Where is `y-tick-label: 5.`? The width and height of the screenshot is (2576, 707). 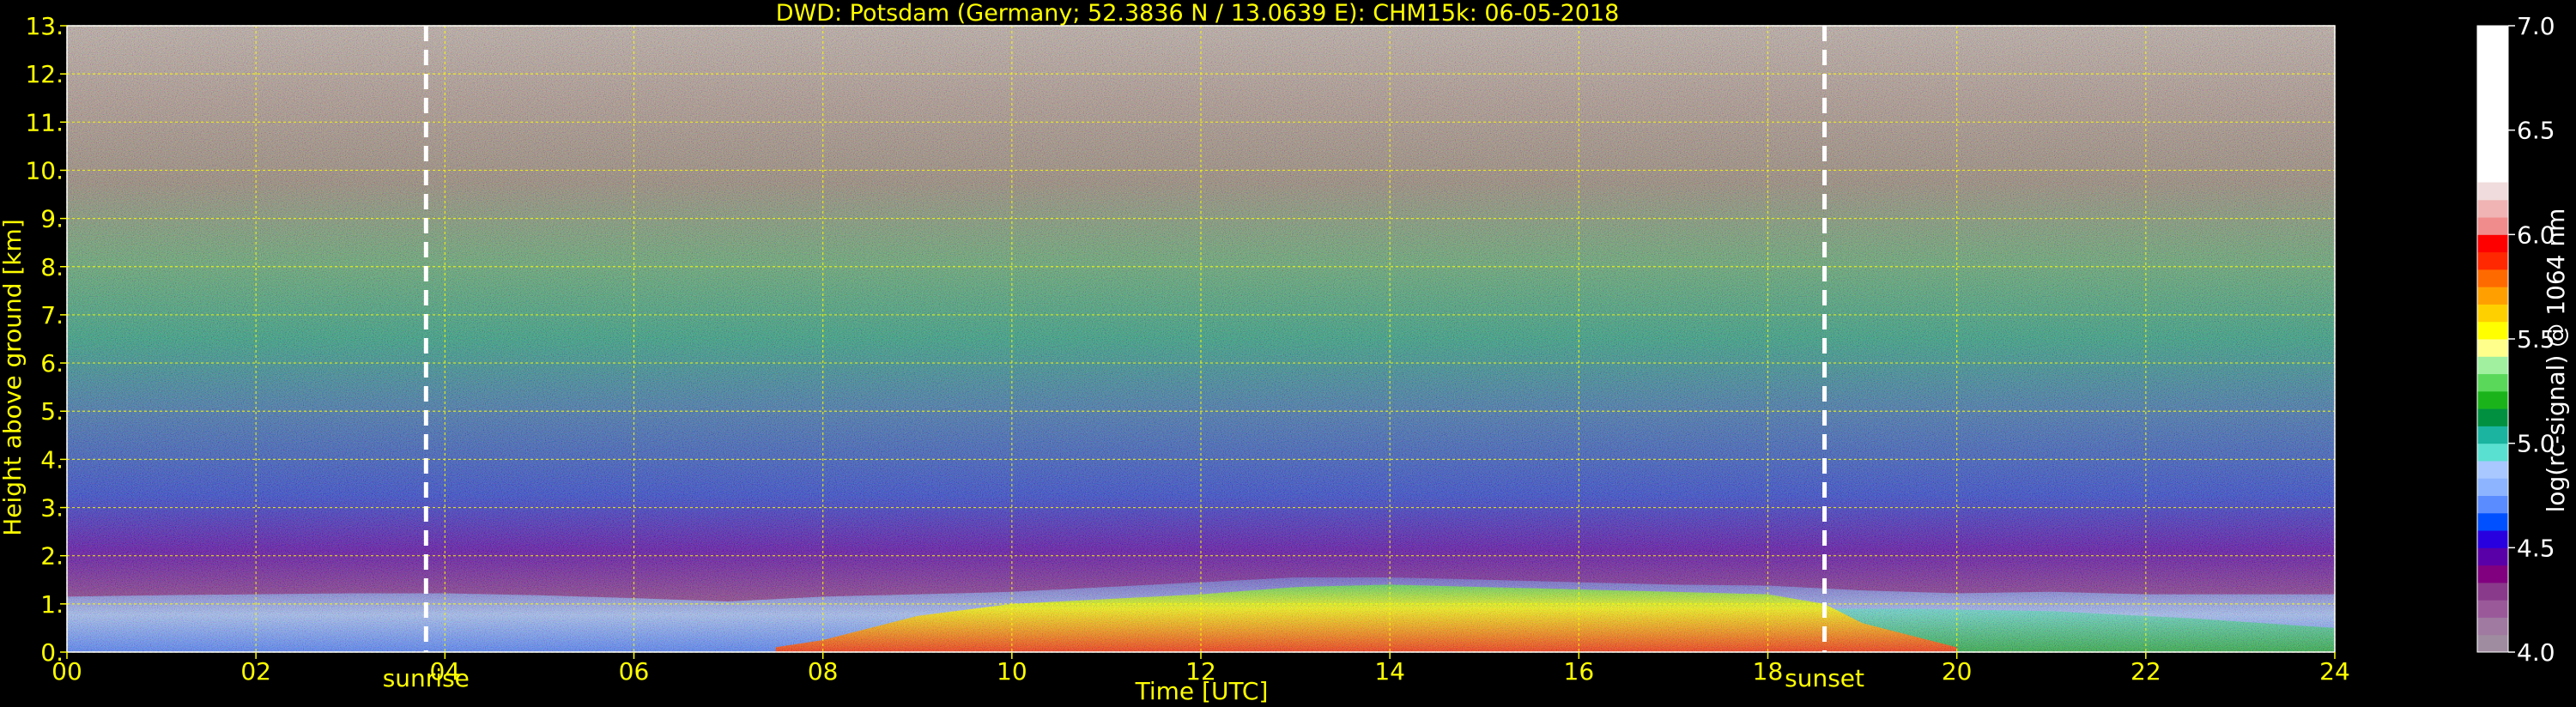 y-tick-label: 5. is located at coordinates (52, 411).